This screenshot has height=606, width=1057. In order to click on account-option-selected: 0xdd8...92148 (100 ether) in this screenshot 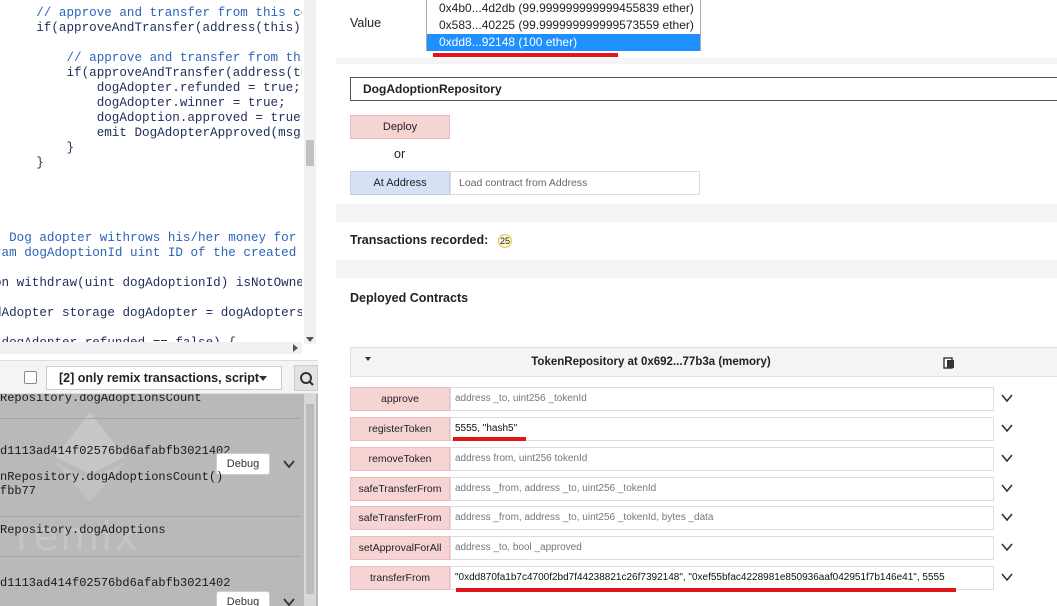, I will do `click(563, 42)`.